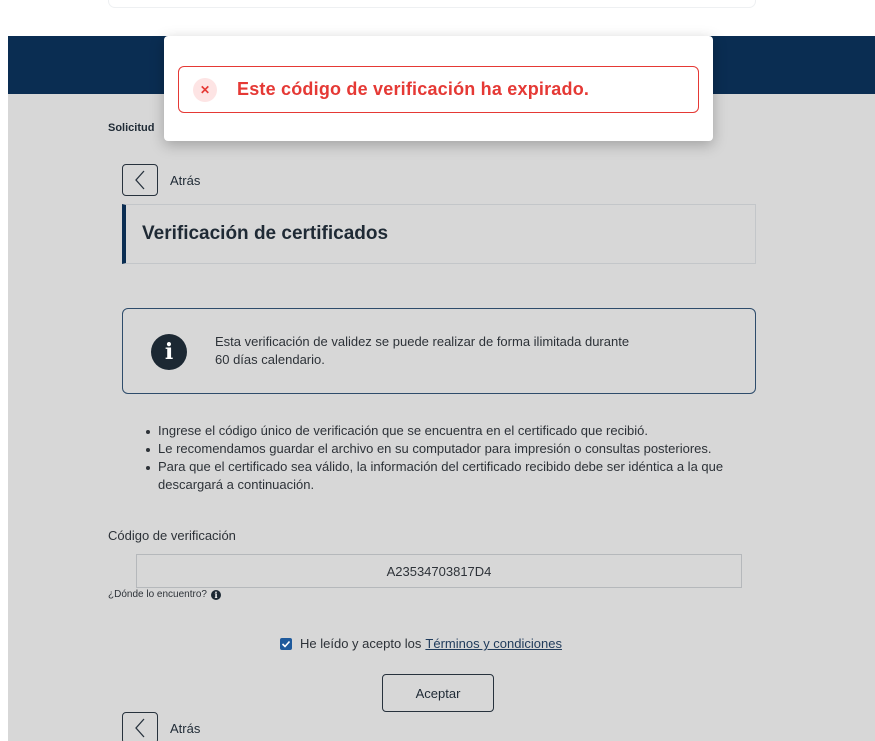  Describe the element at coordinates (185, 180) in the screenshot. I see `back-label: Atrás` at that location.